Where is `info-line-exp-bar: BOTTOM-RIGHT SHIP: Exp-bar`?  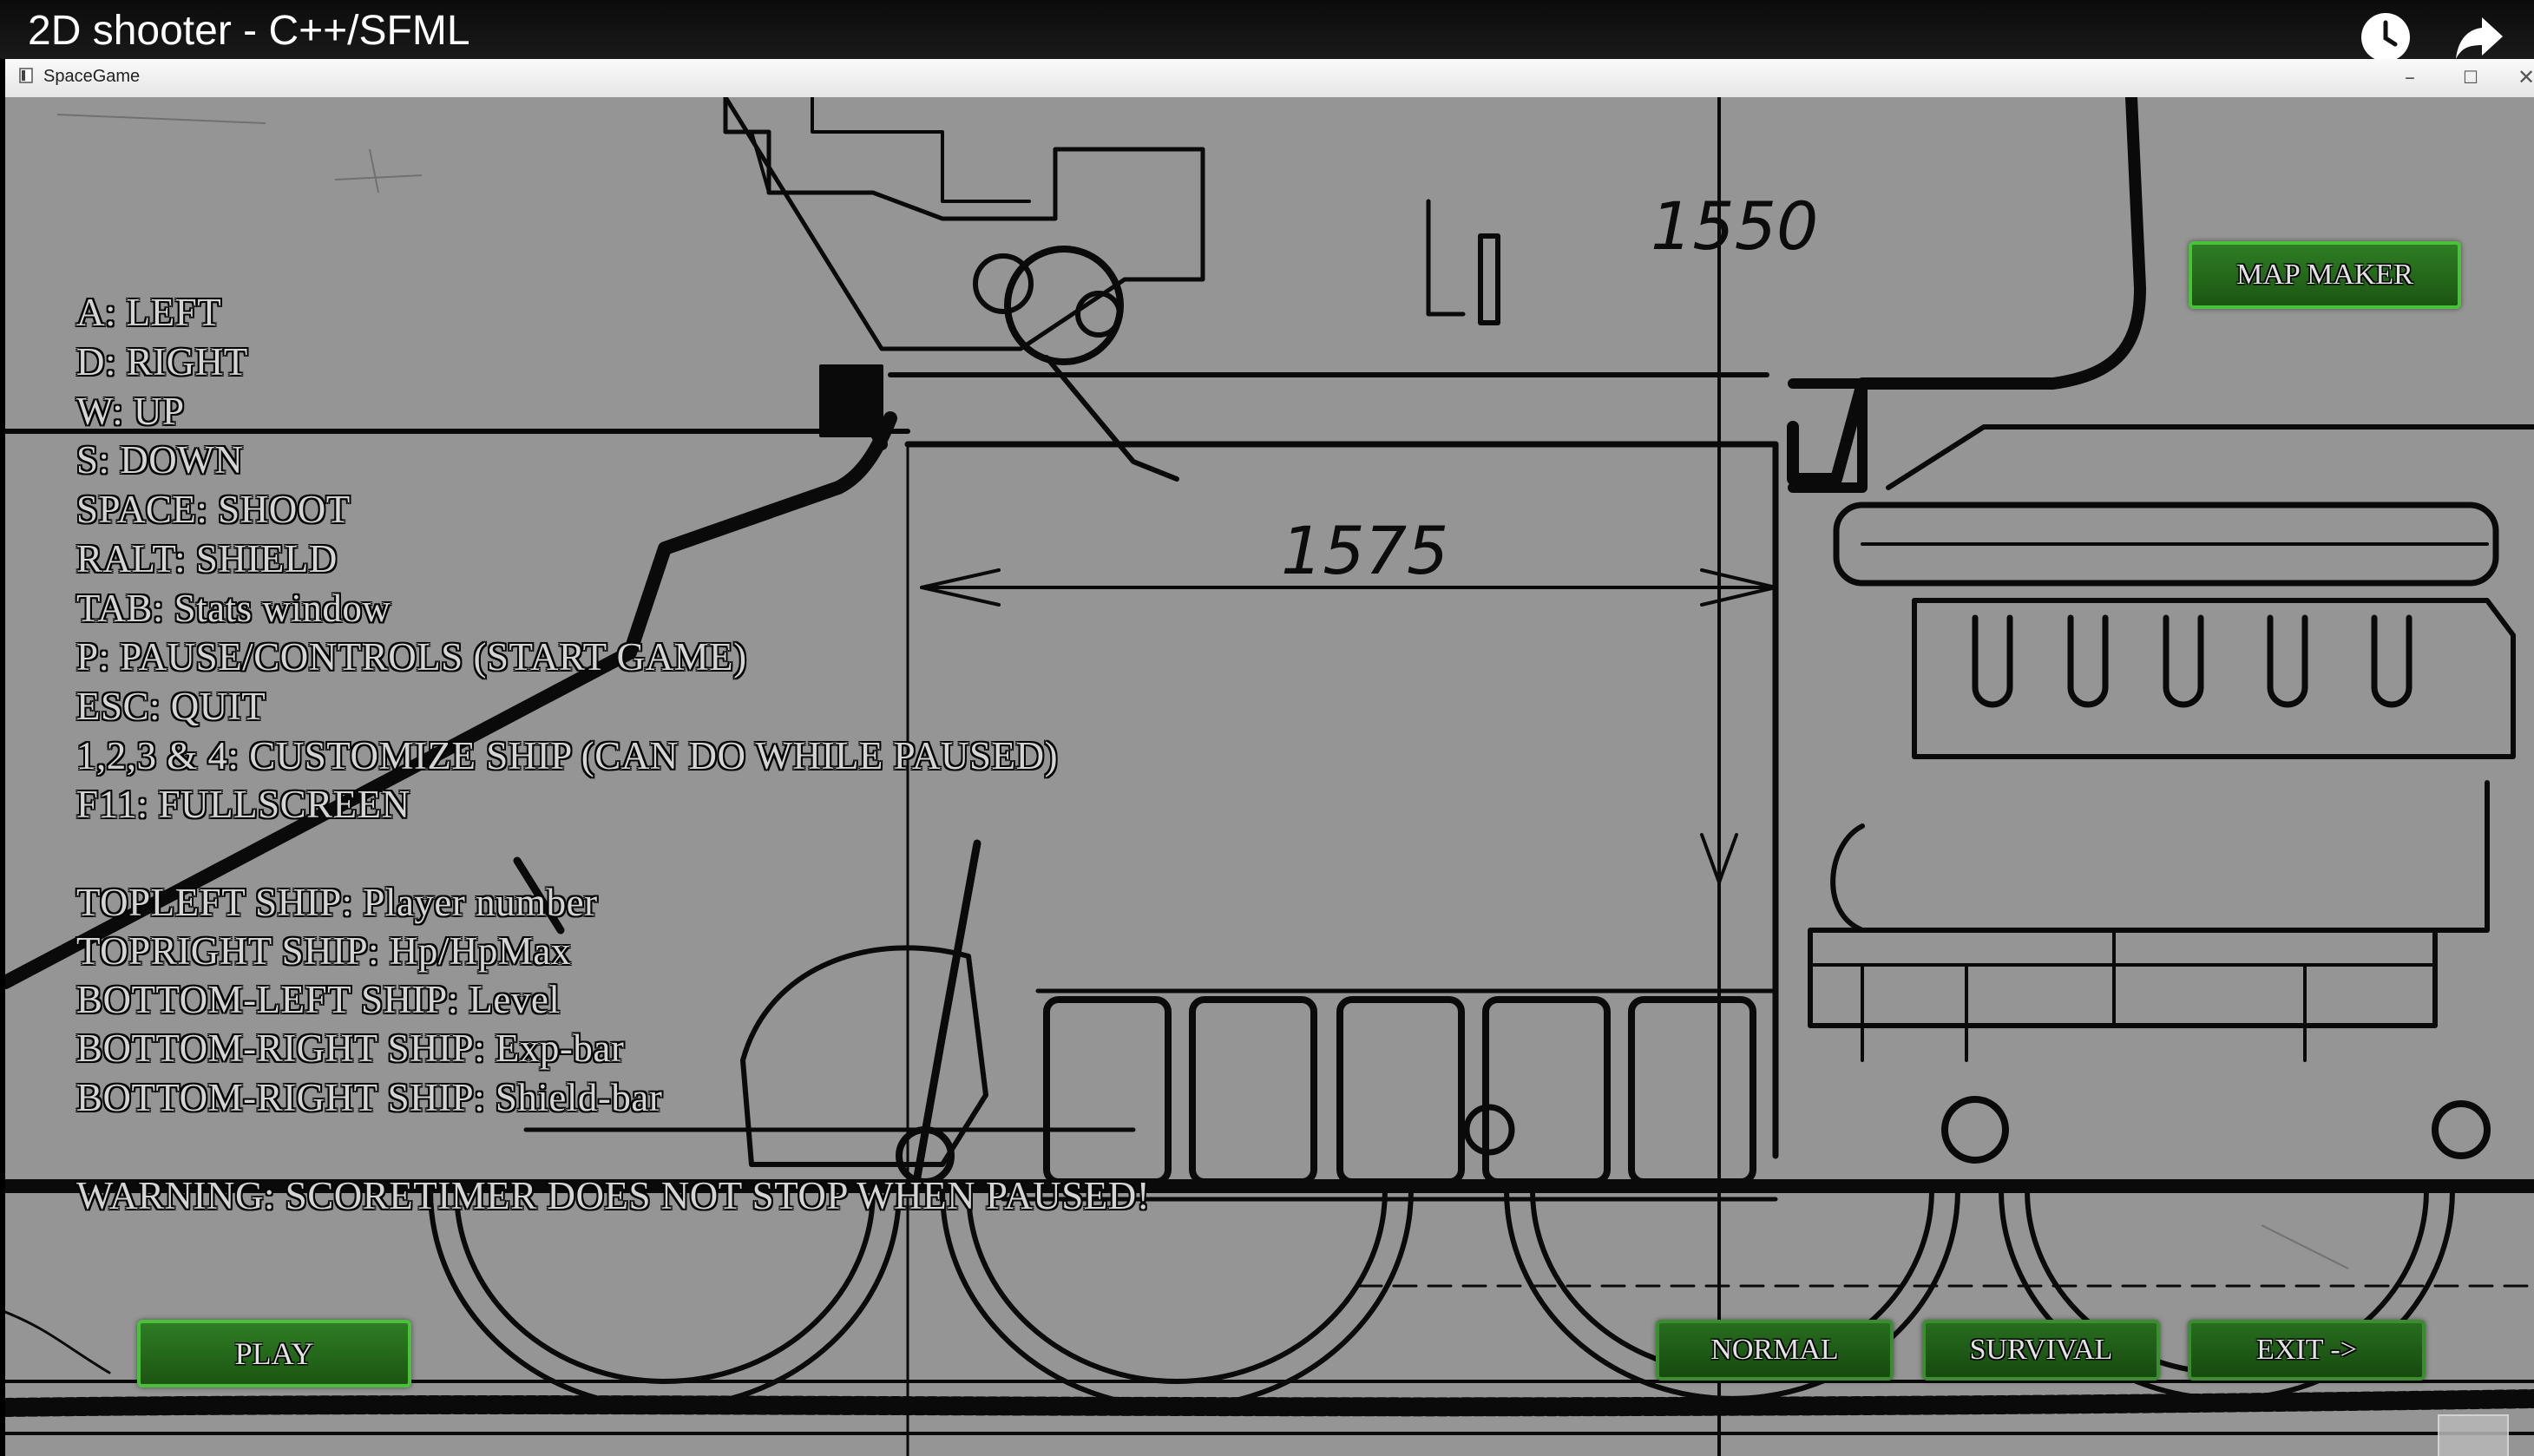
info-line-exp-bar: BOTTOM-RIGHT SHIP: Exp-bar is located at coordinates (350, 1048).